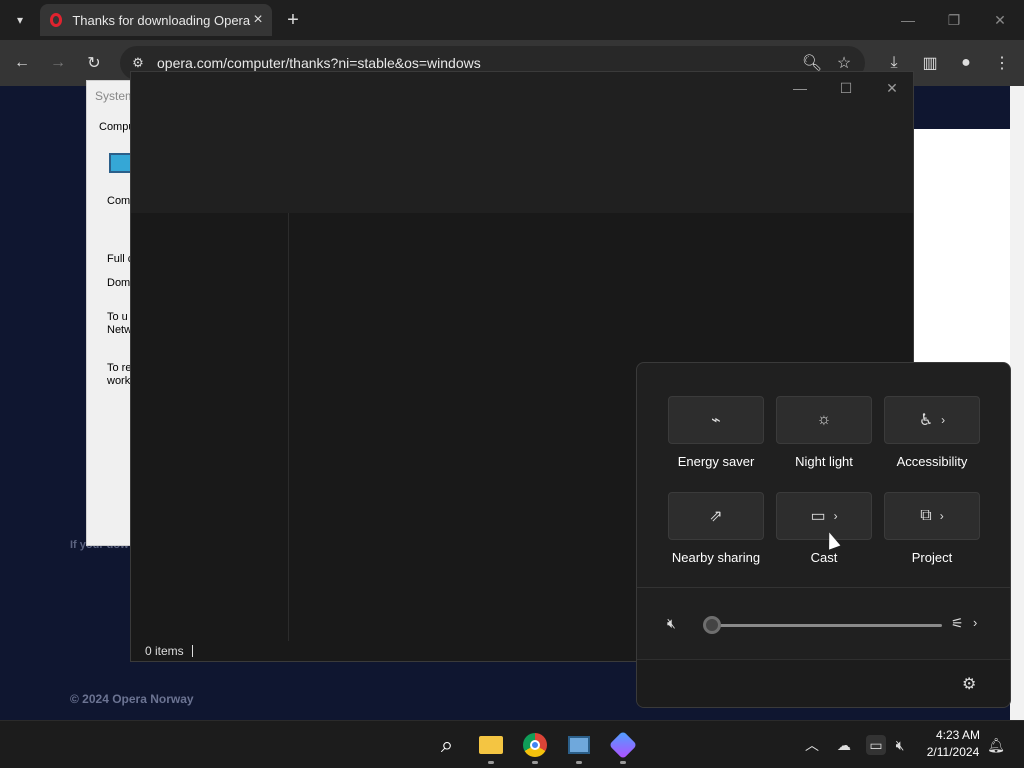  I want to click on copilot-taskbar-icon, so click(623, 745).